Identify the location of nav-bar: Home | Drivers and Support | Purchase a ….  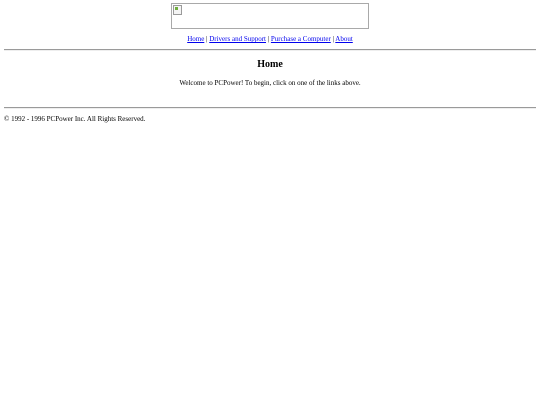
(270, 39).